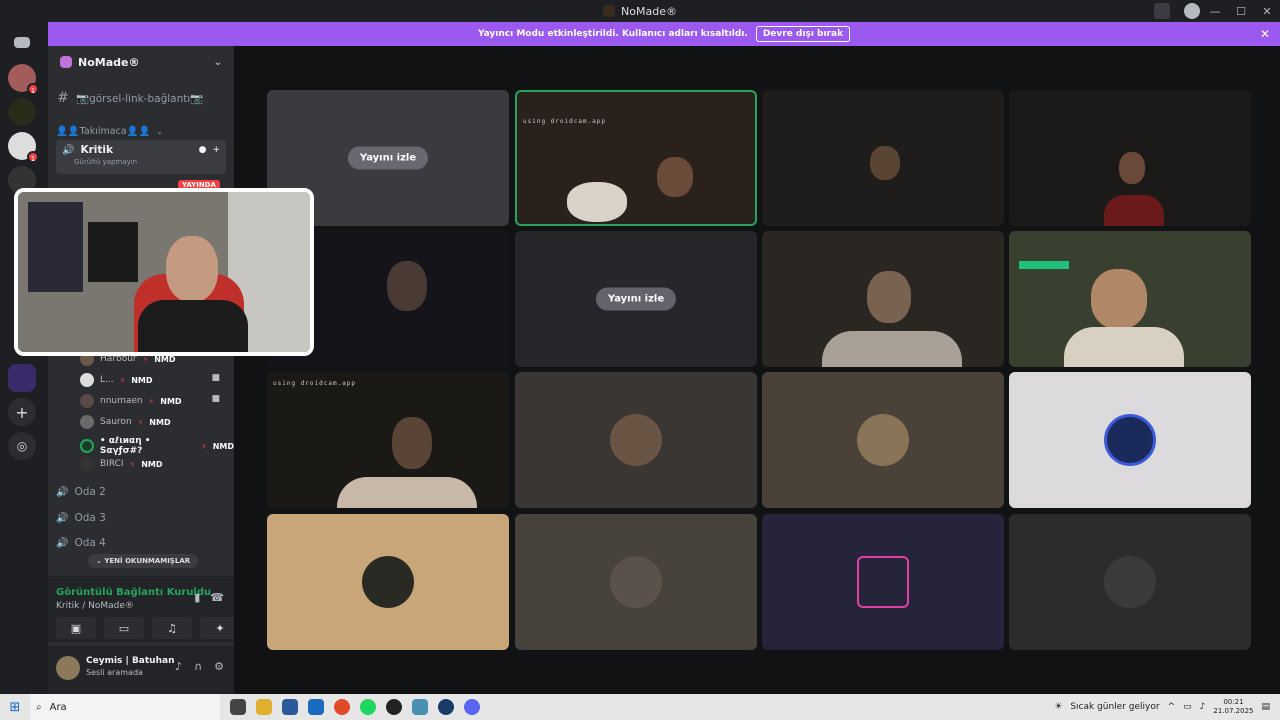  I want to click on user-status: Sesli aramada, so click(114, 672).